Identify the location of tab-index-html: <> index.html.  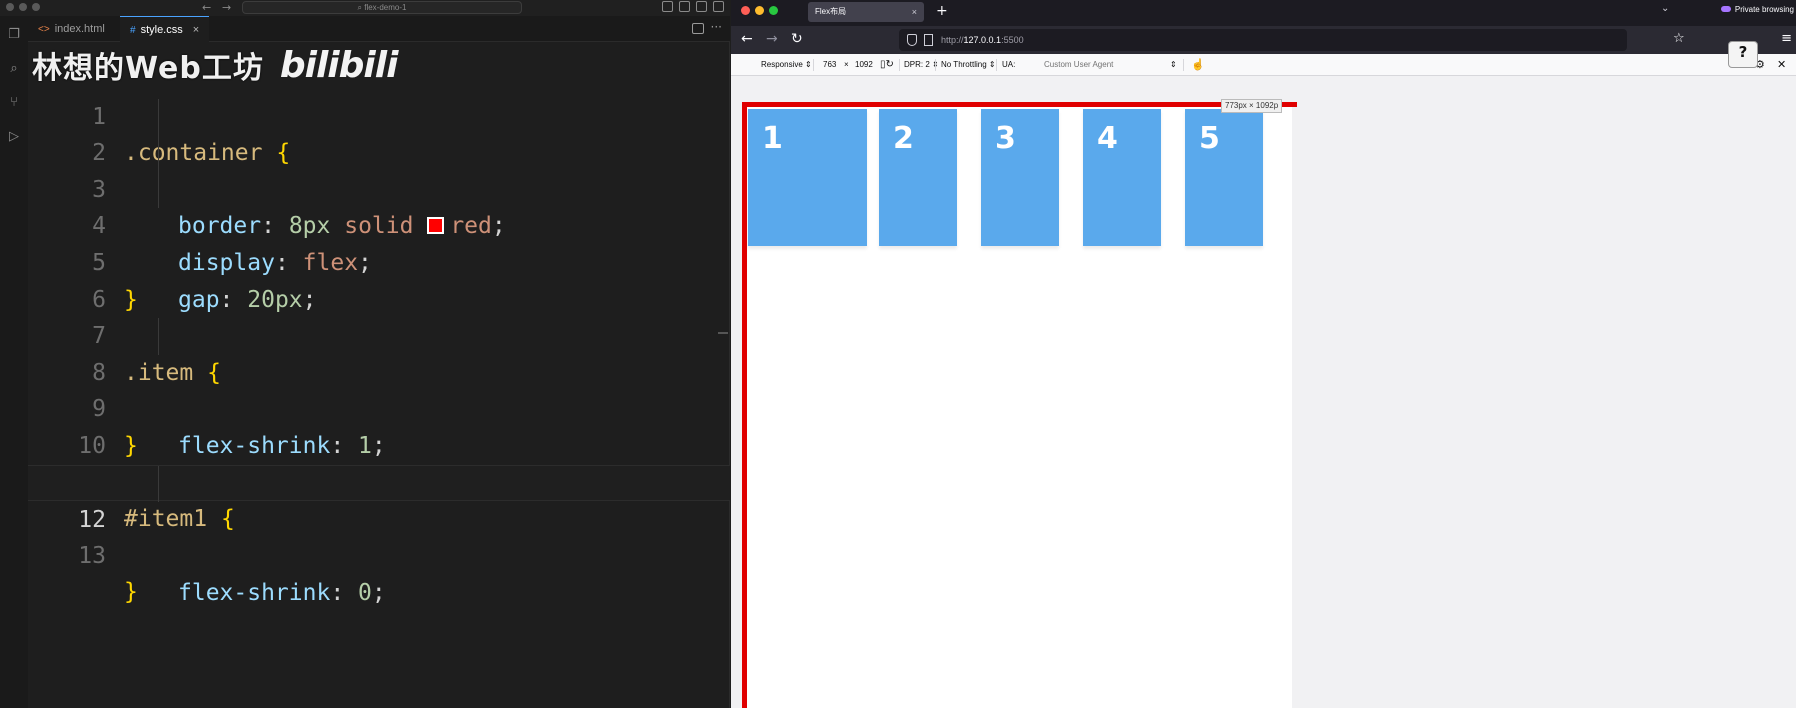
(71, 29).